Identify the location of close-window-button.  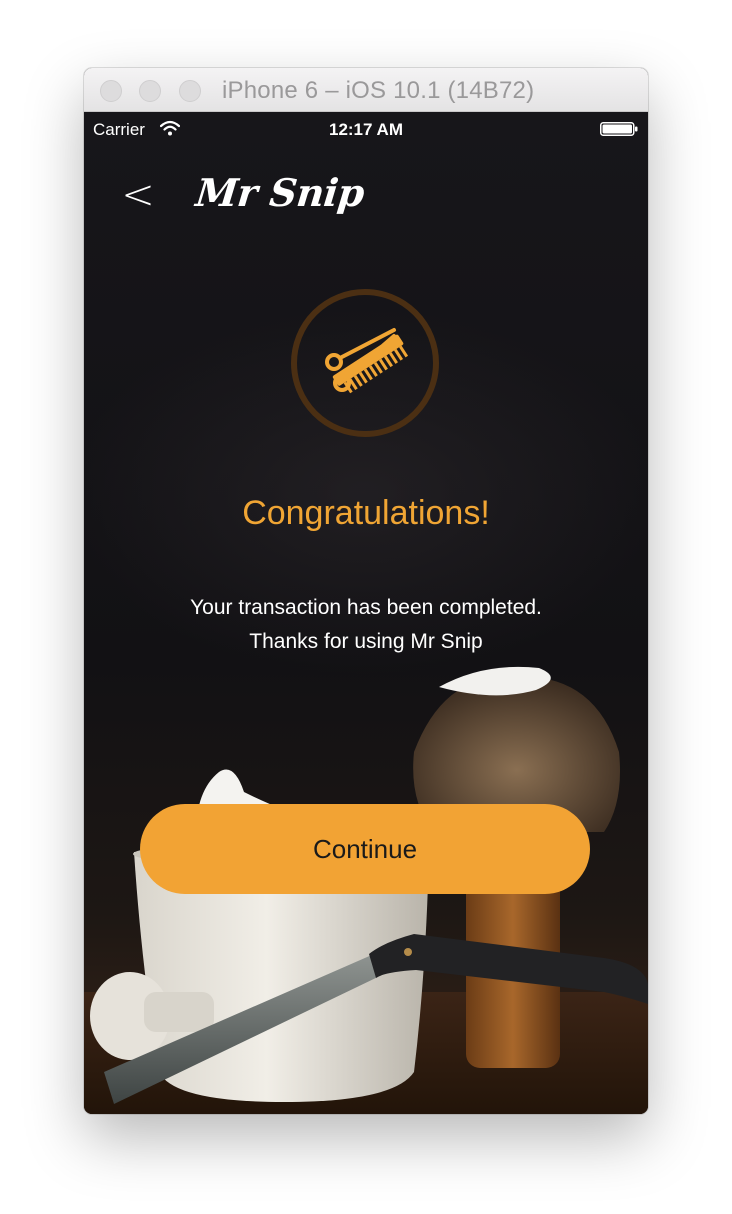
(111, 91).